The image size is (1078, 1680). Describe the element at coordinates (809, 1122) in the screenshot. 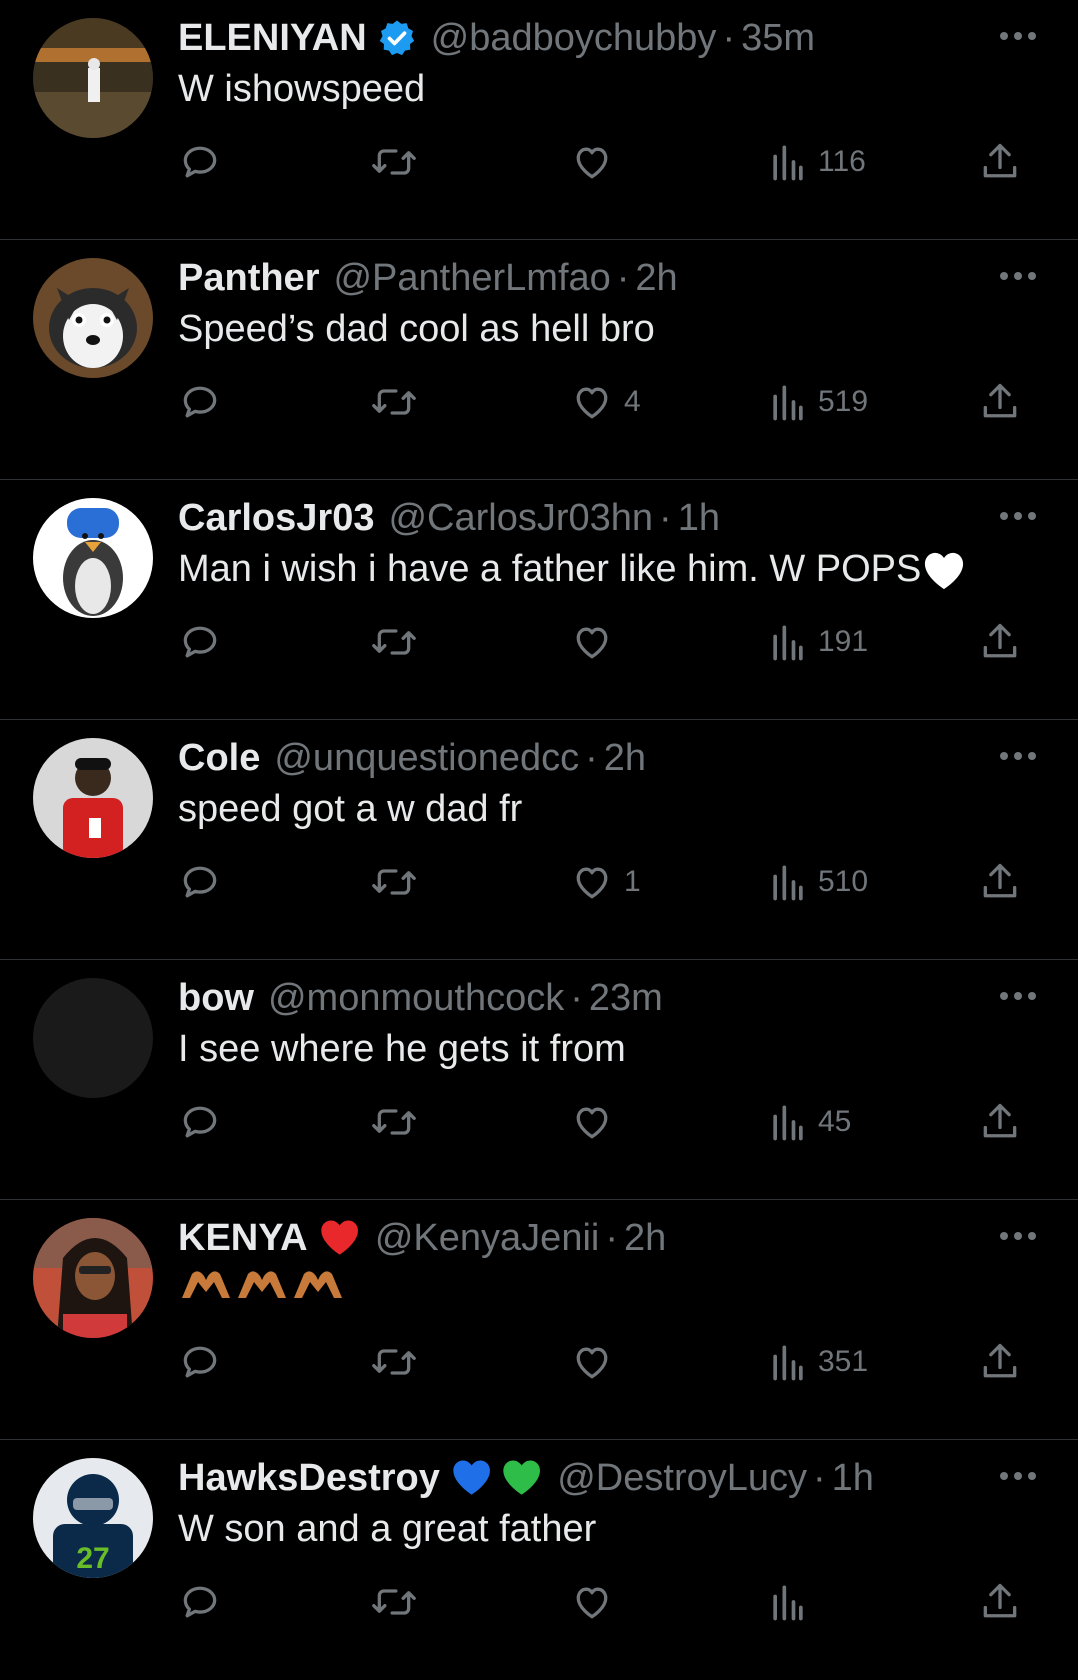

I see `views-button: 45` at that location.